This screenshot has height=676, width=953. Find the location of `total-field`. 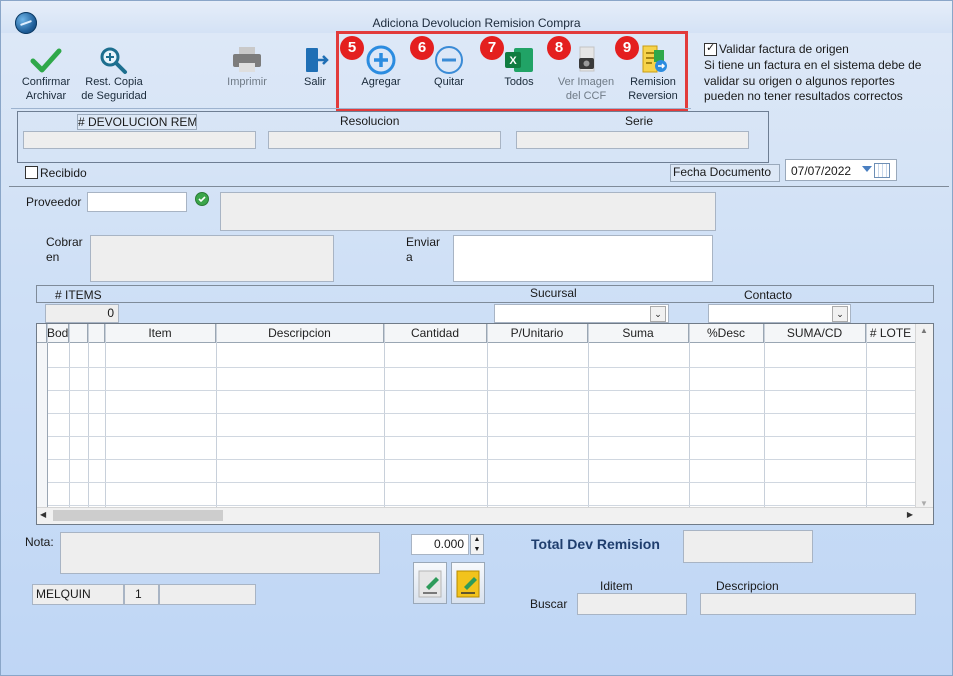

total-field is located at coordinates (748, 546).